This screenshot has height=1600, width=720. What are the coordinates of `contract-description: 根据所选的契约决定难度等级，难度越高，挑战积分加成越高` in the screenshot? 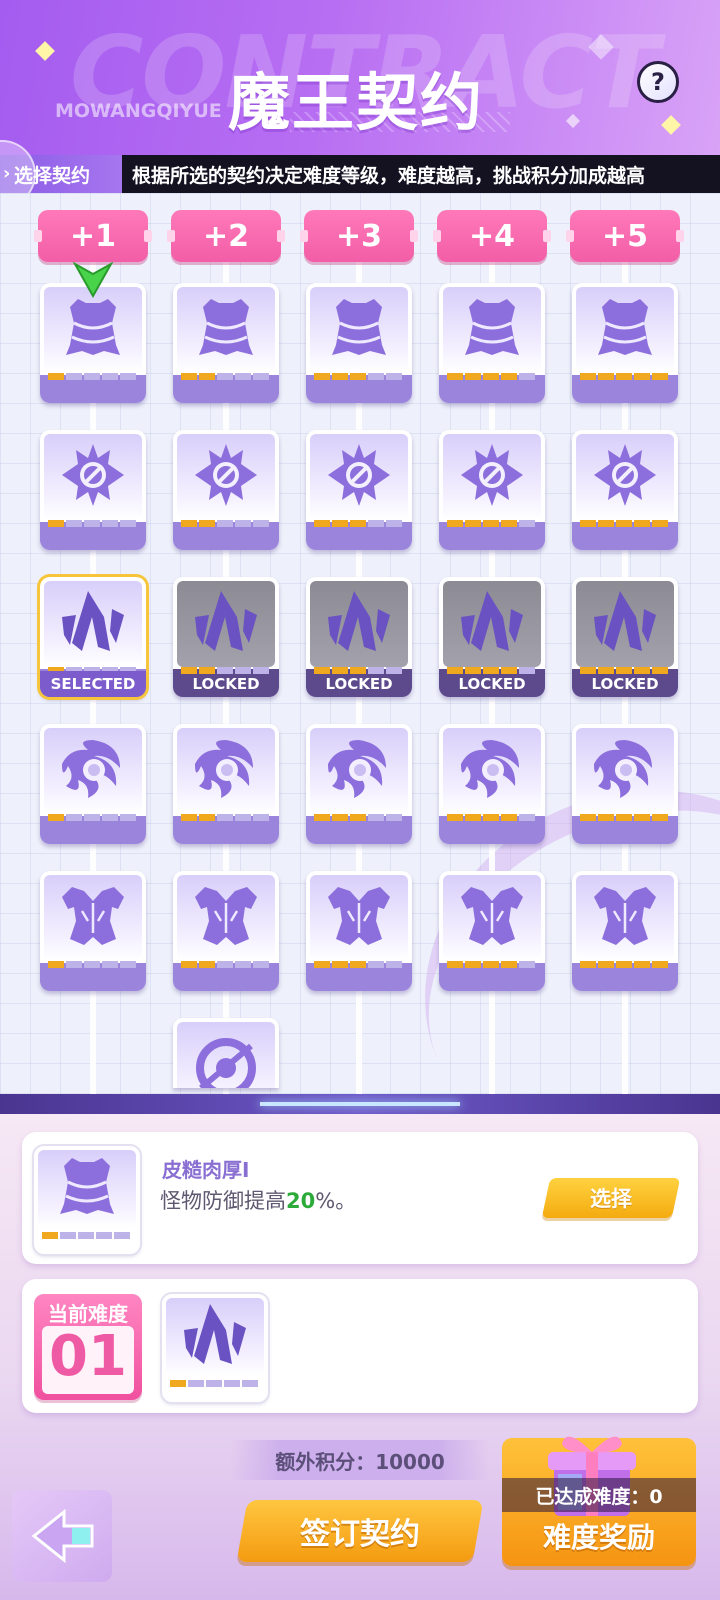 It's located at (389, 175).